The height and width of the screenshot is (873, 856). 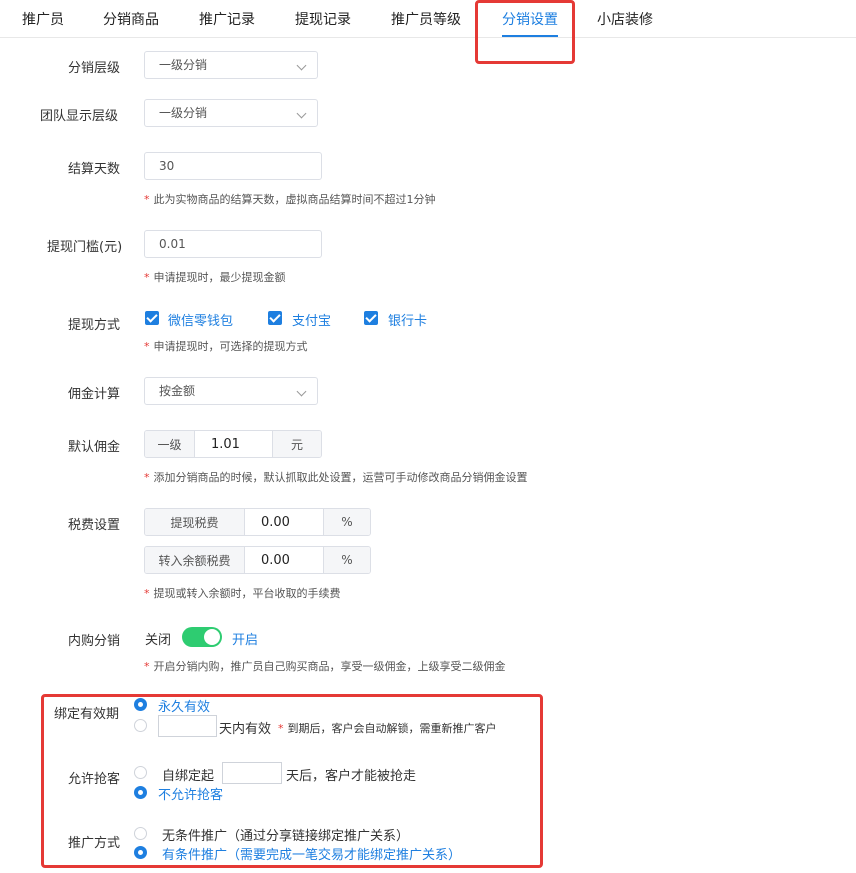 I want to click on tax-note: * 提现或转入余额时，平台收取的手续费, so click(x=242, y=593).